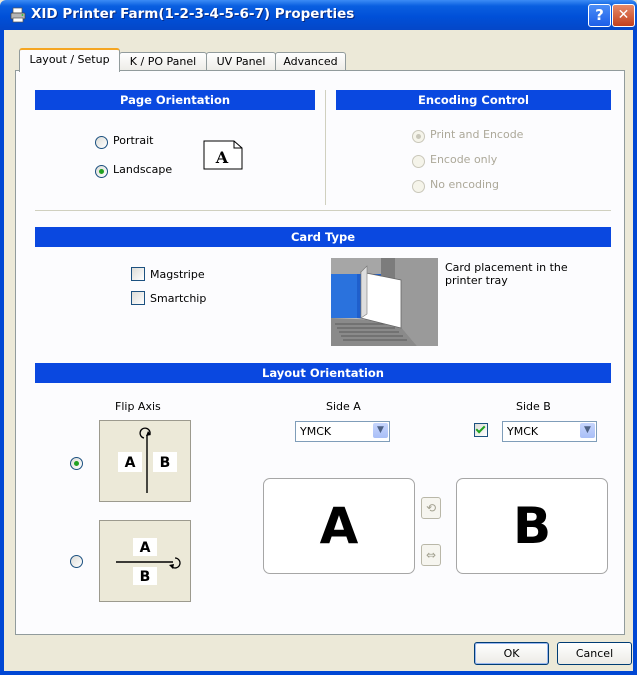 This screenshot has height=675, width=637. What do you see at coordinates (2, 352) in the screenshot?
I see `window-frame-left` at bounding box center [2, 352].